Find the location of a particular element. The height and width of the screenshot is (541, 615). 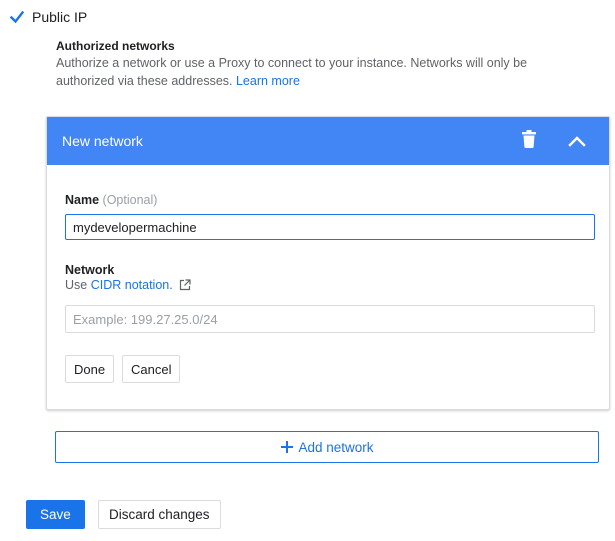

chevron-up-icon is located at coordinates (577, 141).